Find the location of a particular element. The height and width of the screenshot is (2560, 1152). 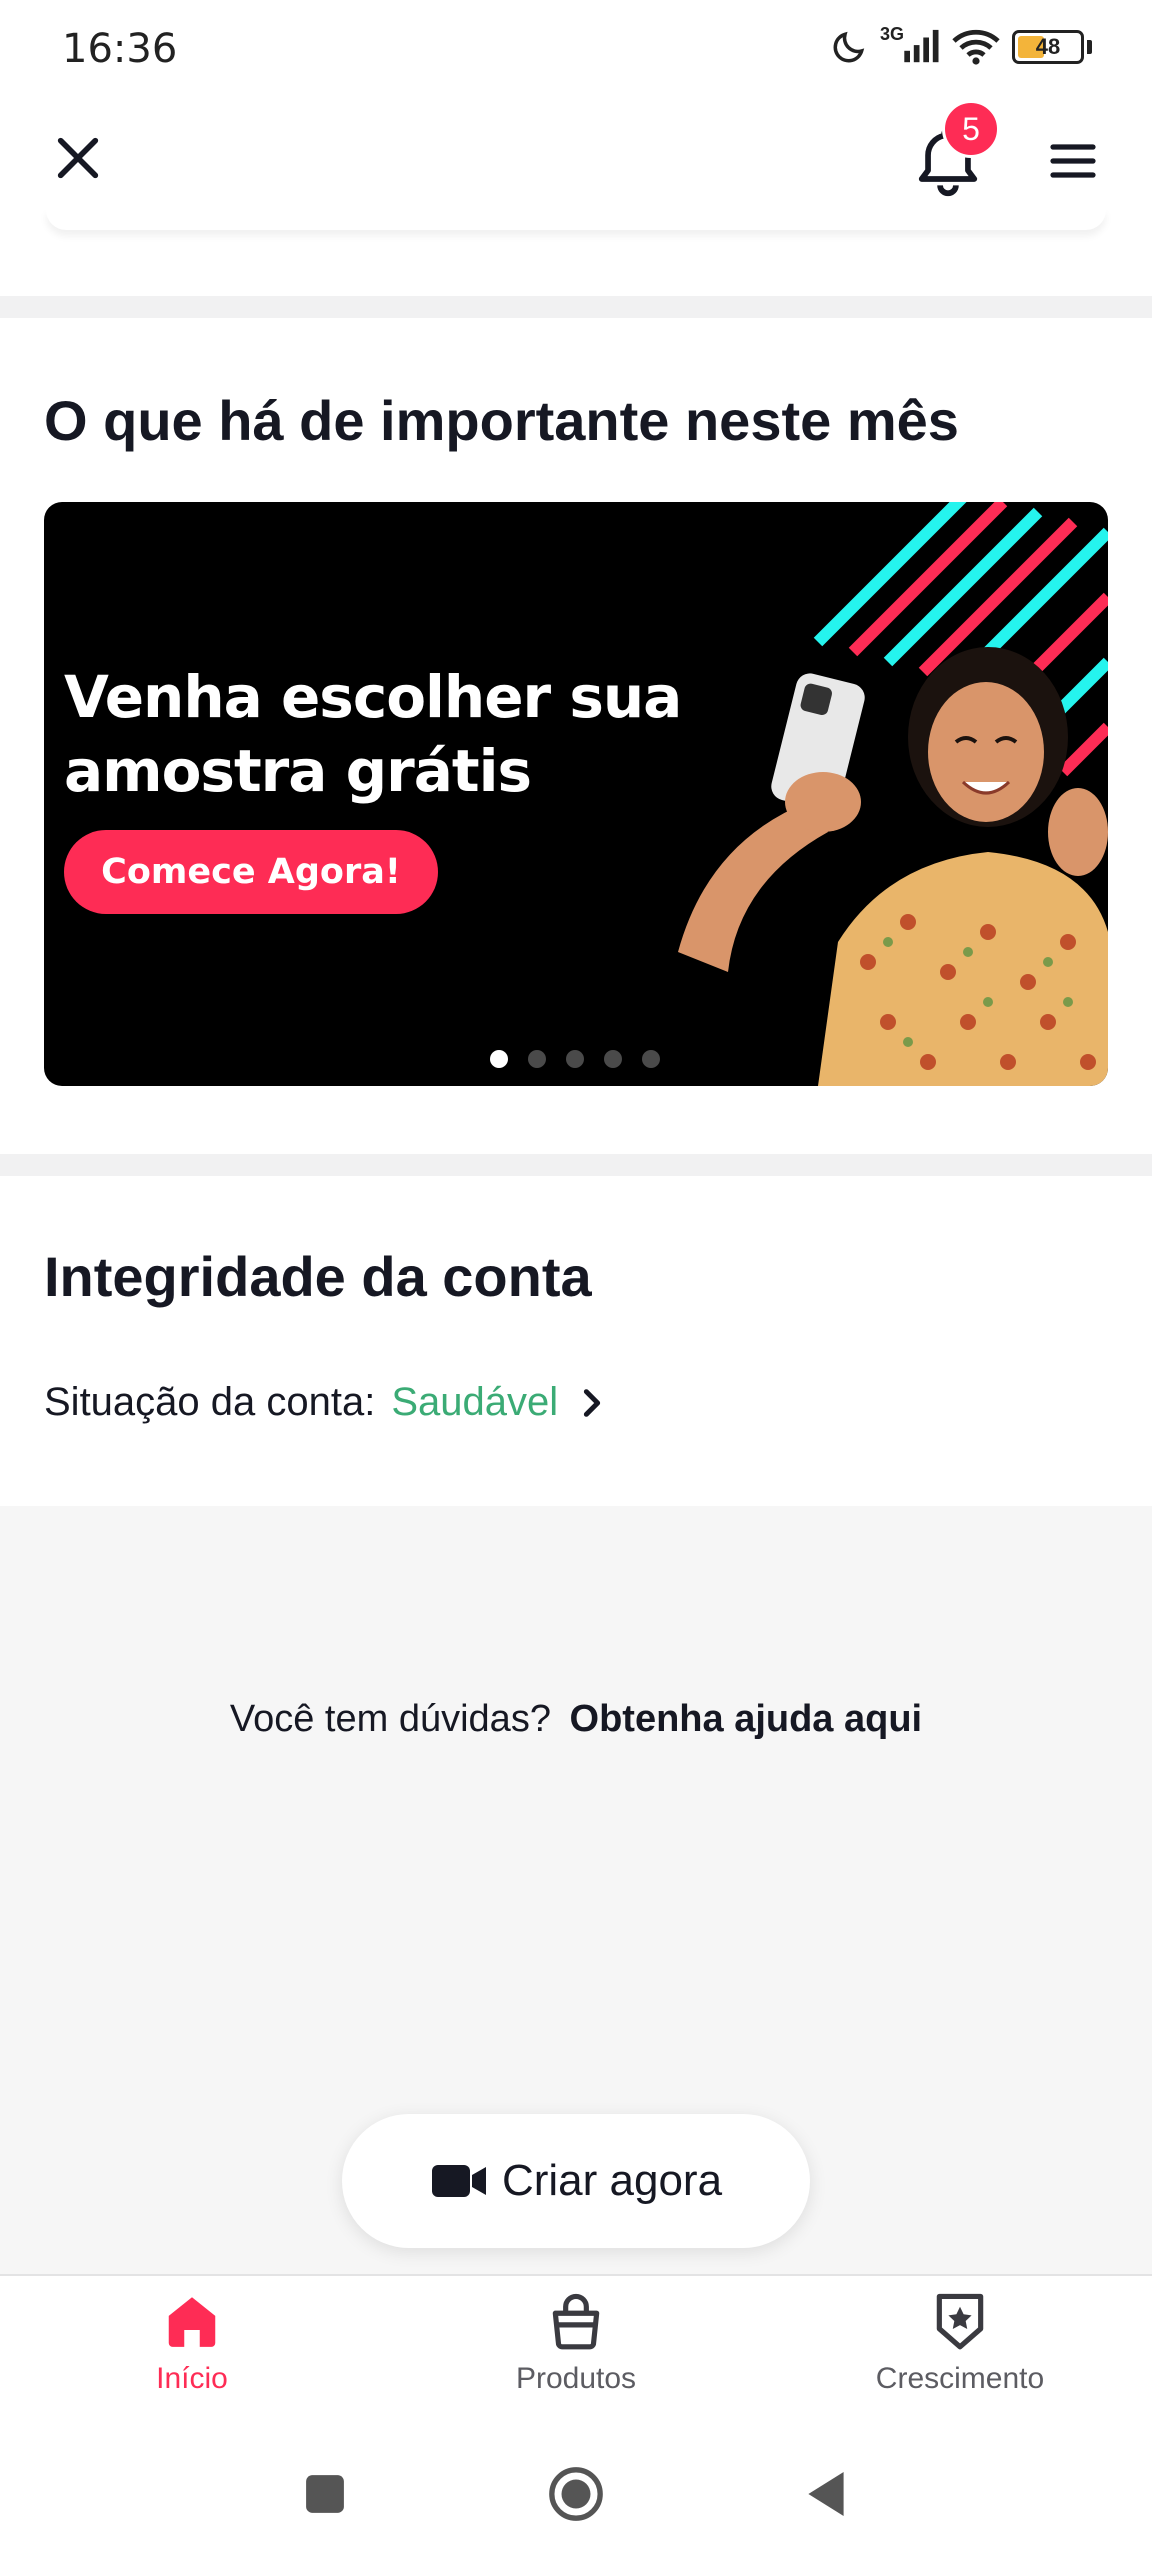

create-now-button: Criar agora is located at coordinates (576, 2181).